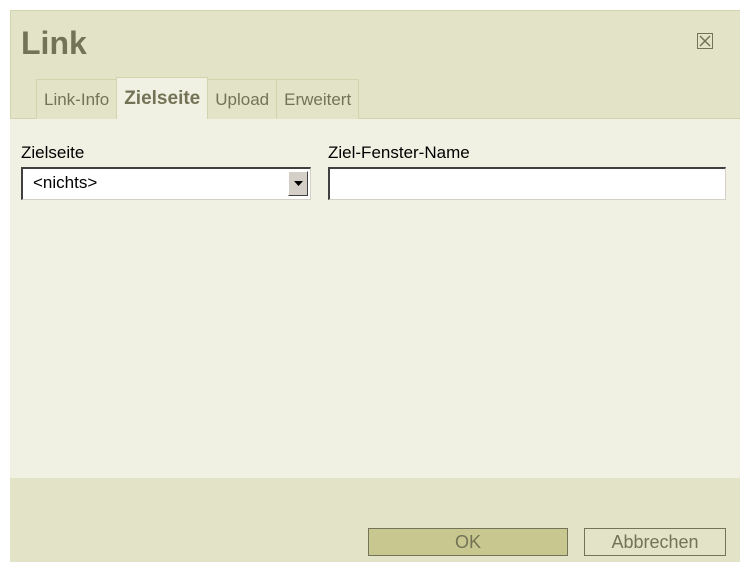 This screenshot has width=742, height=567. What do you see at coordinates (166, 183) in the screenshot?
I see `target-select: <nichts>` at bounding box center [166, 183].